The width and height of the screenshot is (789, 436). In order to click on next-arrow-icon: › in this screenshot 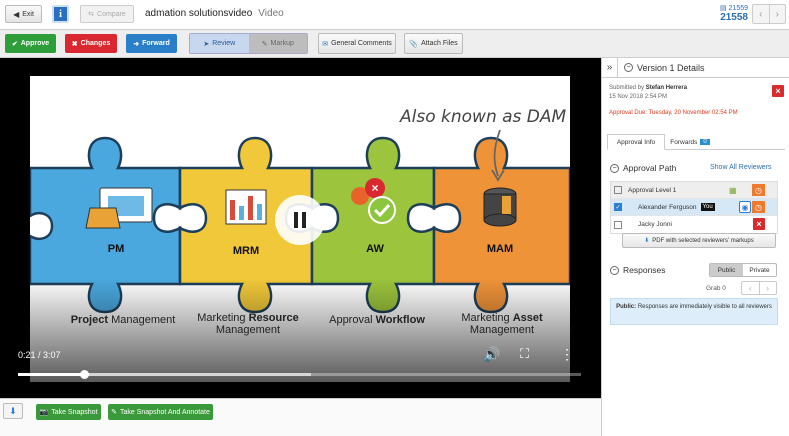, I will do `click(777, 14)`.